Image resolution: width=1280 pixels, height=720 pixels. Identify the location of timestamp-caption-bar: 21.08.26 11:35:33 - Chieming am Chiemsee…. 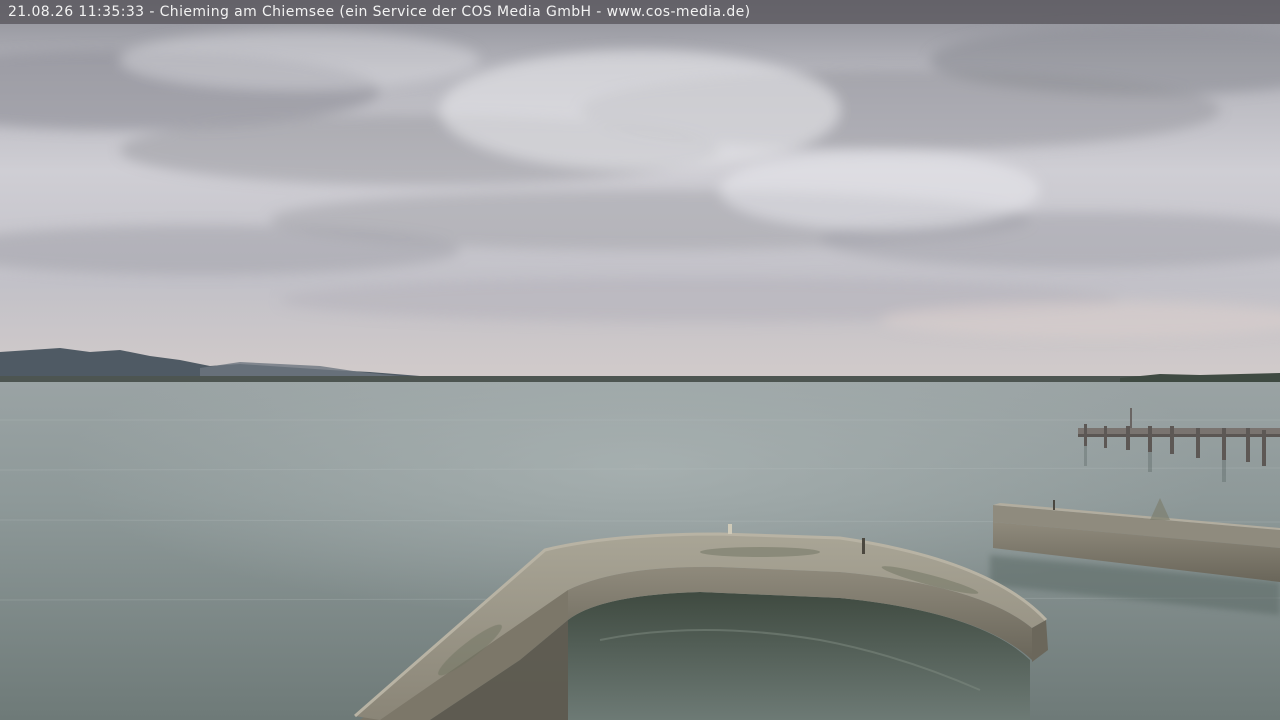
(640, 12).